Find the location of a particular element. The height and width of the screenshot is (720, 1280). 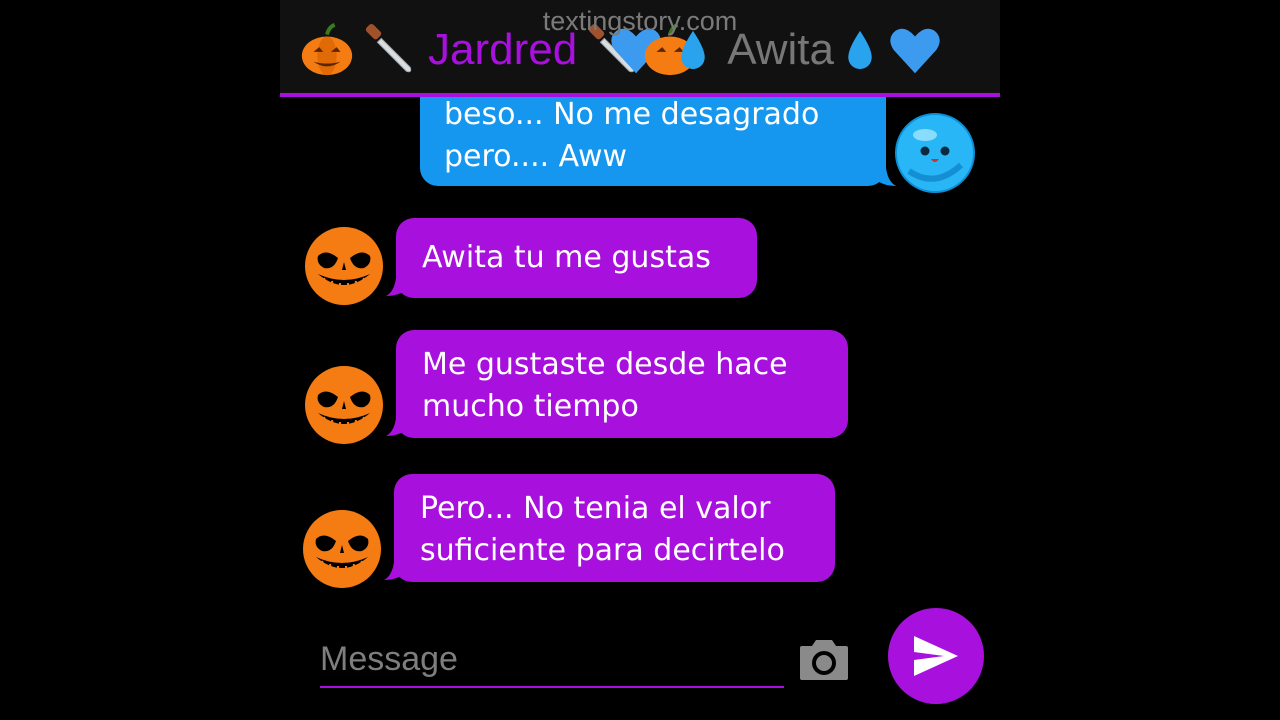

message-input is located at coordinates (552, 659).